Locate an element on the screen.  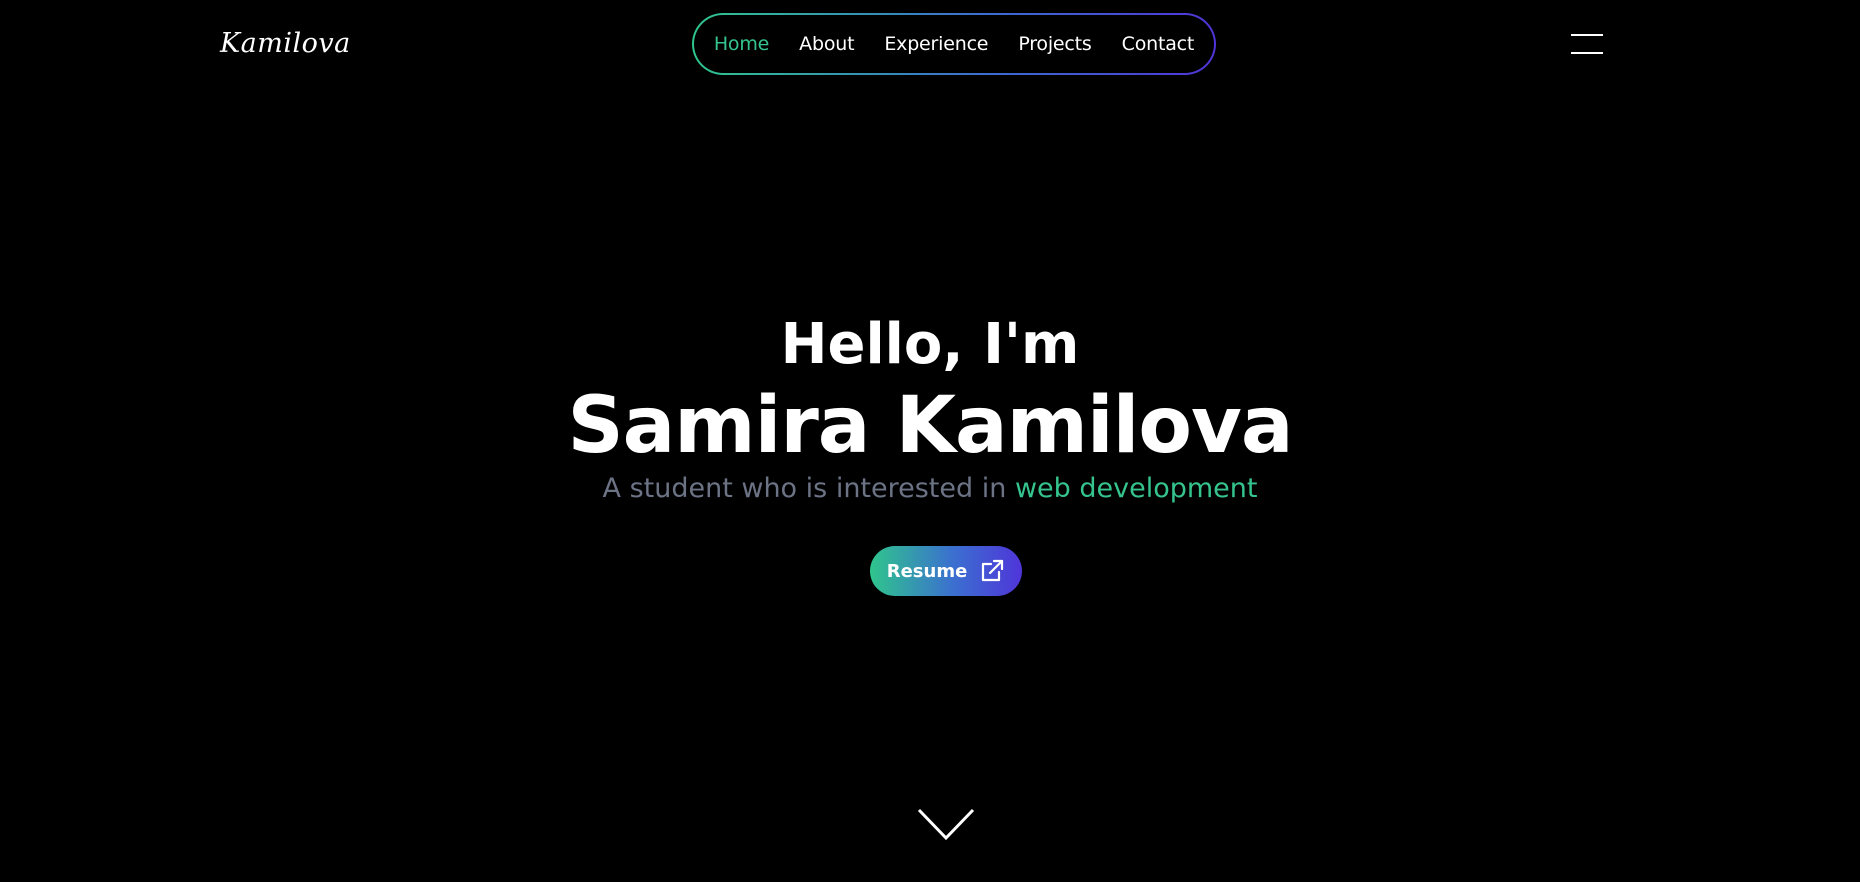
resume-button: Resume is located at coordinates (946, 571).